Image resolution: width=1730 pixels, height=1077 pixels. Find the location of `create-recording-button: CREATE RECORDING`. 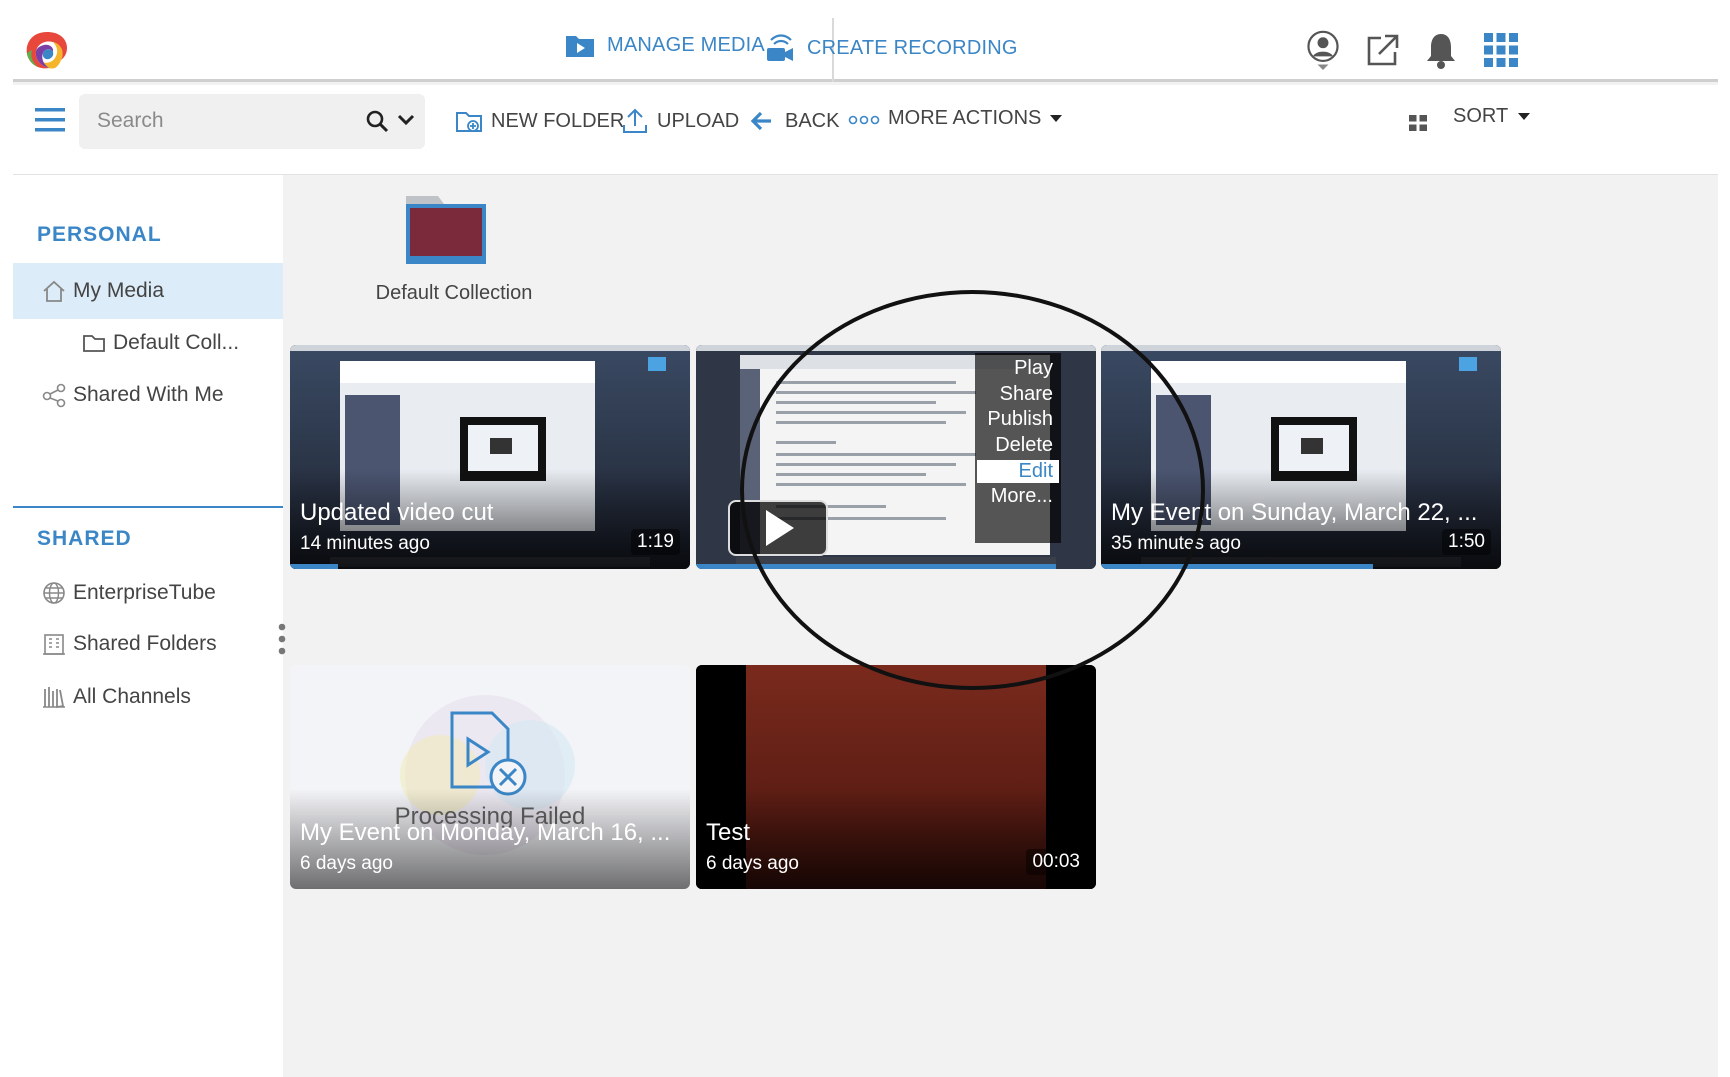

create-recording-button: CREATE RECORDING is located at coordinates (891, 48).